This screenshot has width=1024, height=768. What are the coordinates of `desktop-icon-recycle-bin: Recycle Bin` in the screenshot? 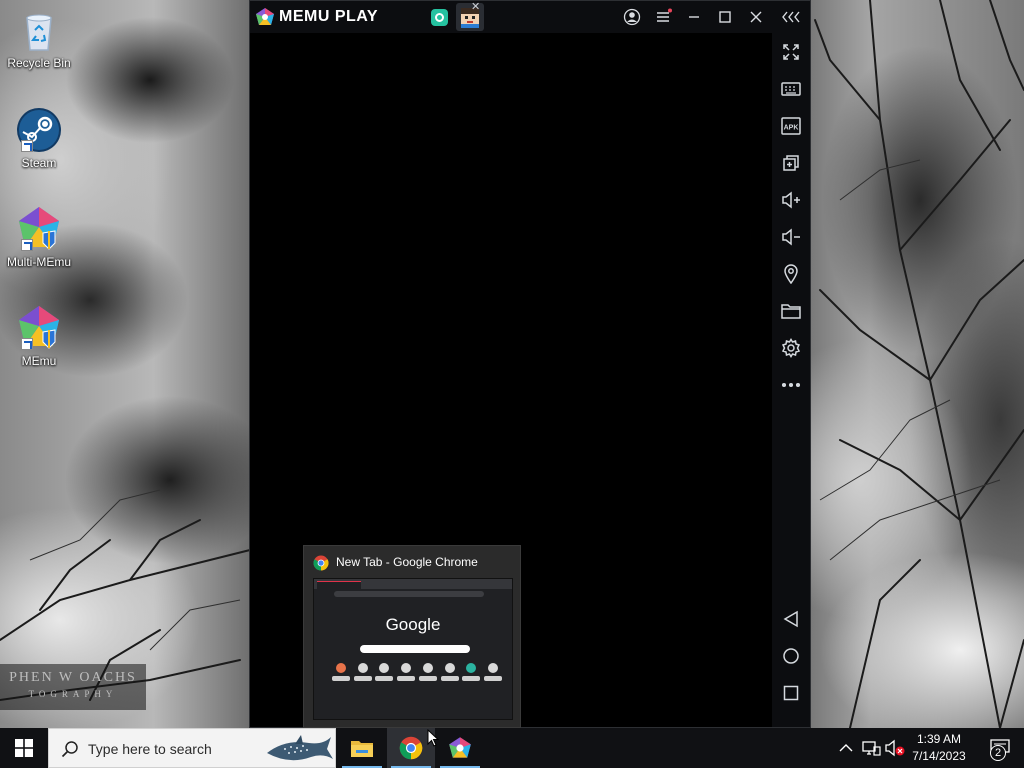 It's located at (39, 38).